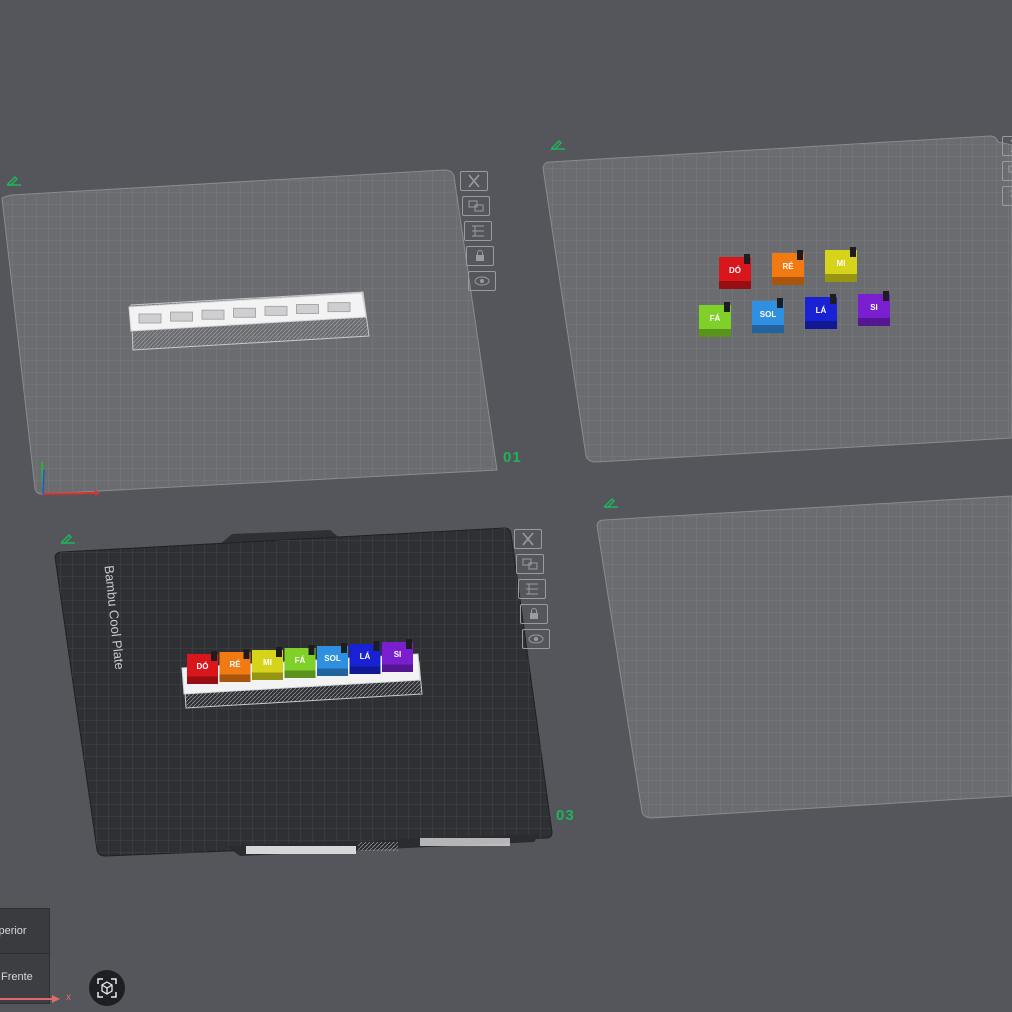  I want to click on view-cube-top-label: Superior, so click(13, 931).